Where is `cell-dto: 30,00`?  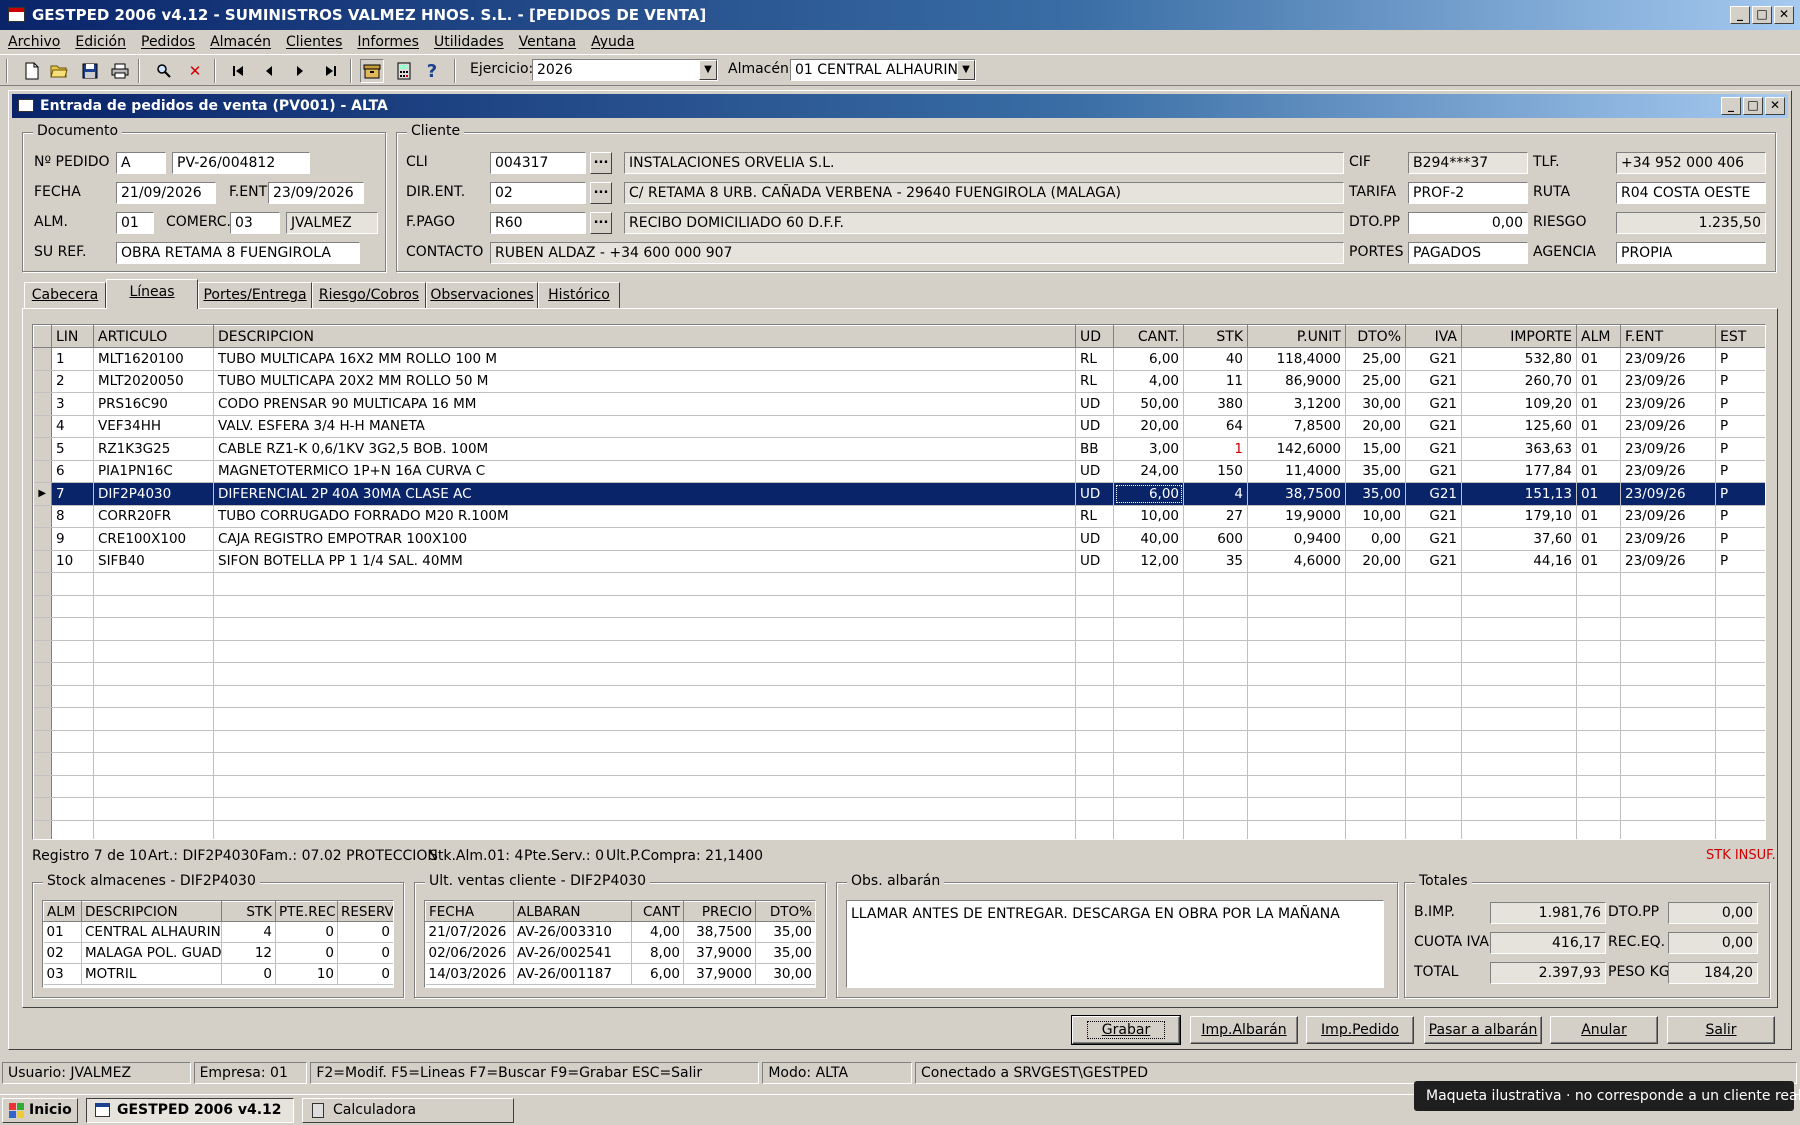 cell-dto: 30,00 is located at coordinates (1375, 404).